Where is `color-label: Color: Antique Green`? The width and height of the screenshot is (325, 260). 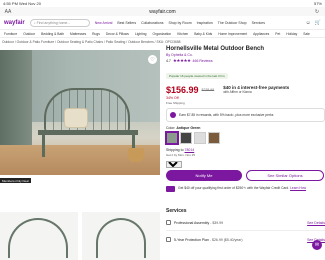
color-label: Color: Antique Green is located at coordinates (183, 128).